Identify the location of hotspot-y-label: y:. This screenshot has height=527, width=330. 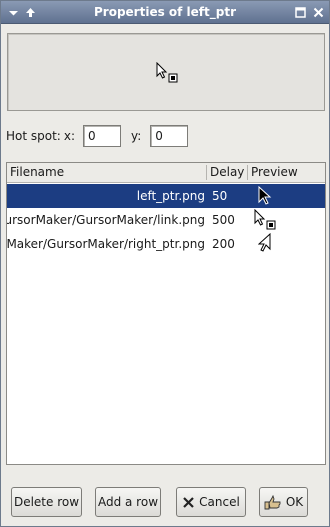
(136, 136).